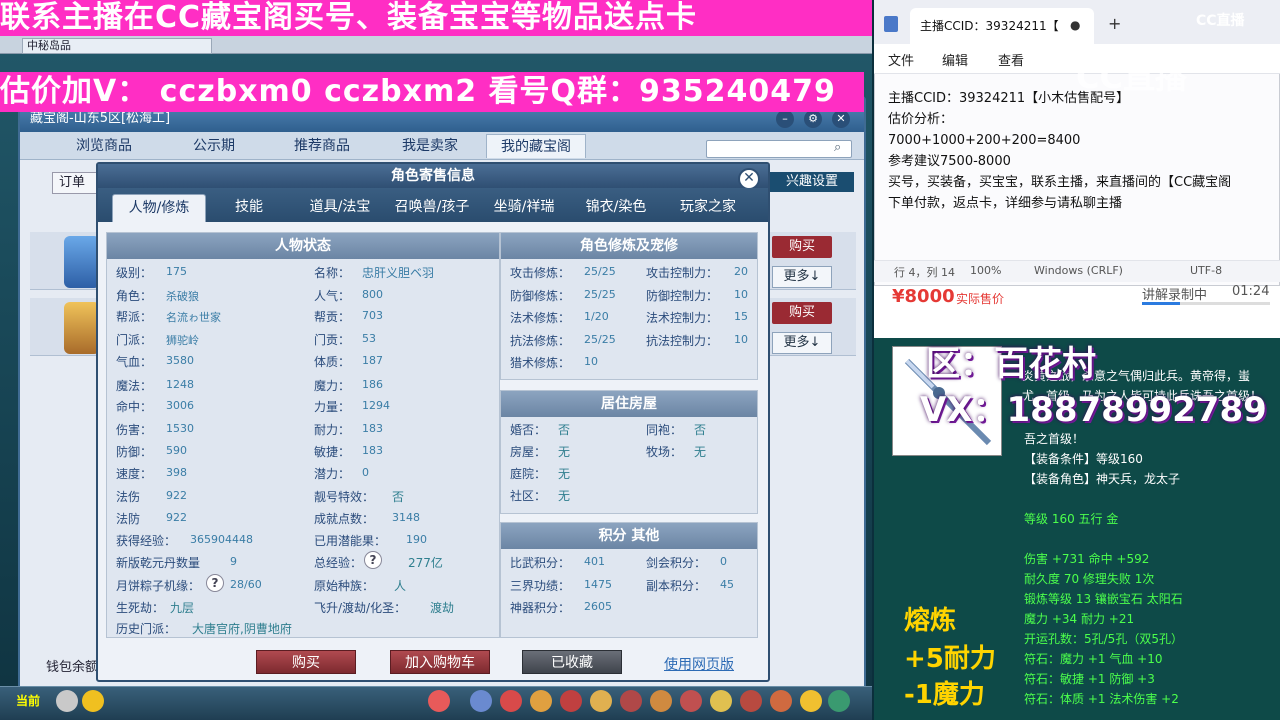  What do you see at coordinates (1060, 182) in the screenshot?
I see `text-line: 买号，买装备，买宝宝，联系主播，来直播间的【CC藏宝阁` at bounding box center [1060, 182].